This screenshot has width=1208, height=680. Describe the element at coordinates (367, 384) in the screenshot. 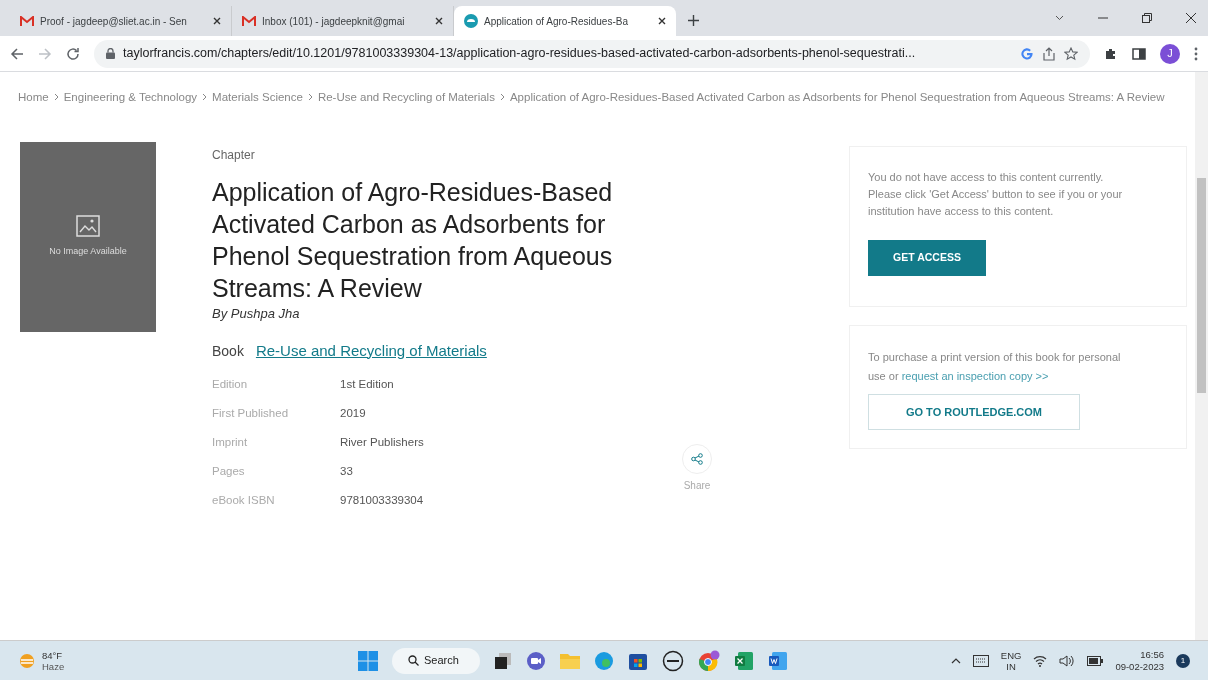

I see `detail-value: 1st Edition` at that location.